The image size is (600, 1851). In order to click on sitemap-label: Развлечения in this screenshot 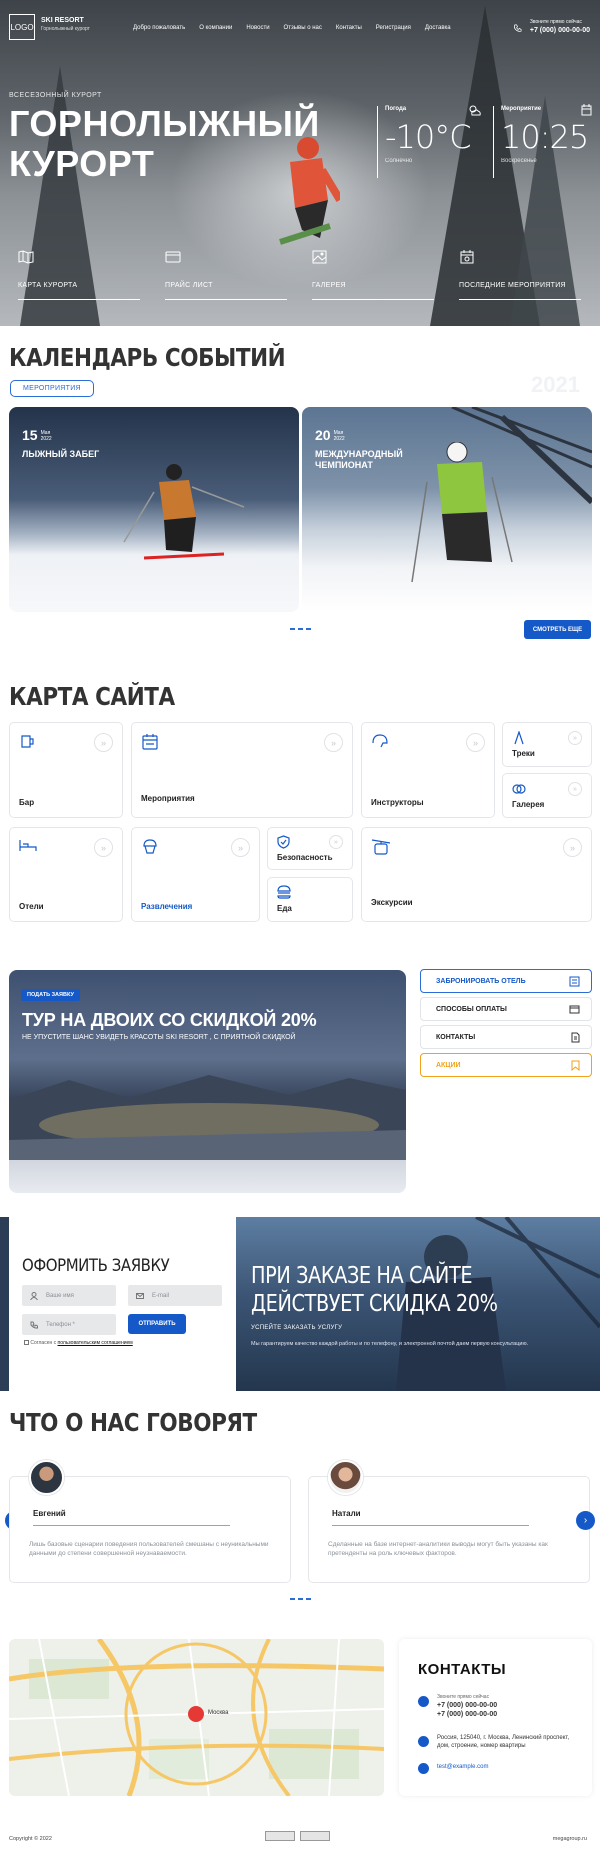, I will do `click(167, 906)`.